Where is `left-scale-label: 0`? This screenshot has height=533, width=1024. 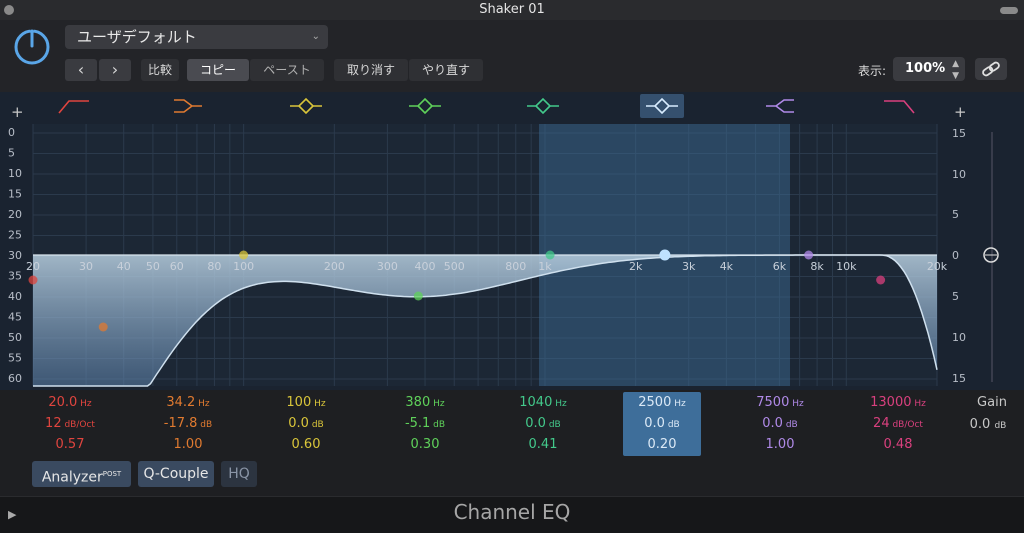 left-scale-label: 0 is located at coordinates (11, 132).